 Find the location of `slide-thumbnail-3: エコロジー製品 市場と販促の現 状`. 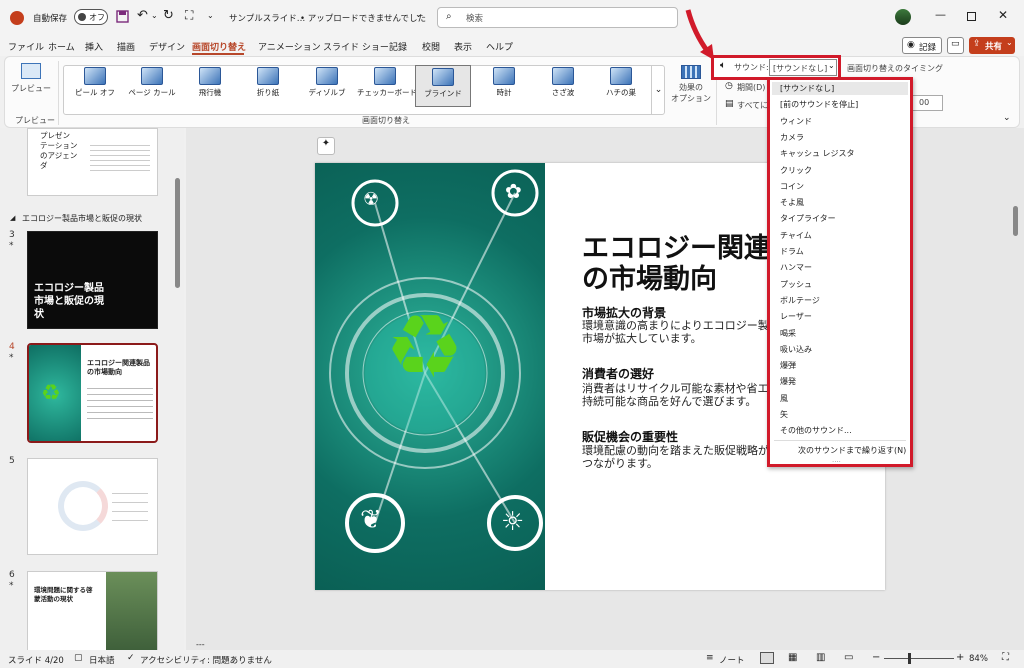

slide-thumbnail-3: エコロジー製品 市場と販促の現 状 is located at coordinates (92, 280).